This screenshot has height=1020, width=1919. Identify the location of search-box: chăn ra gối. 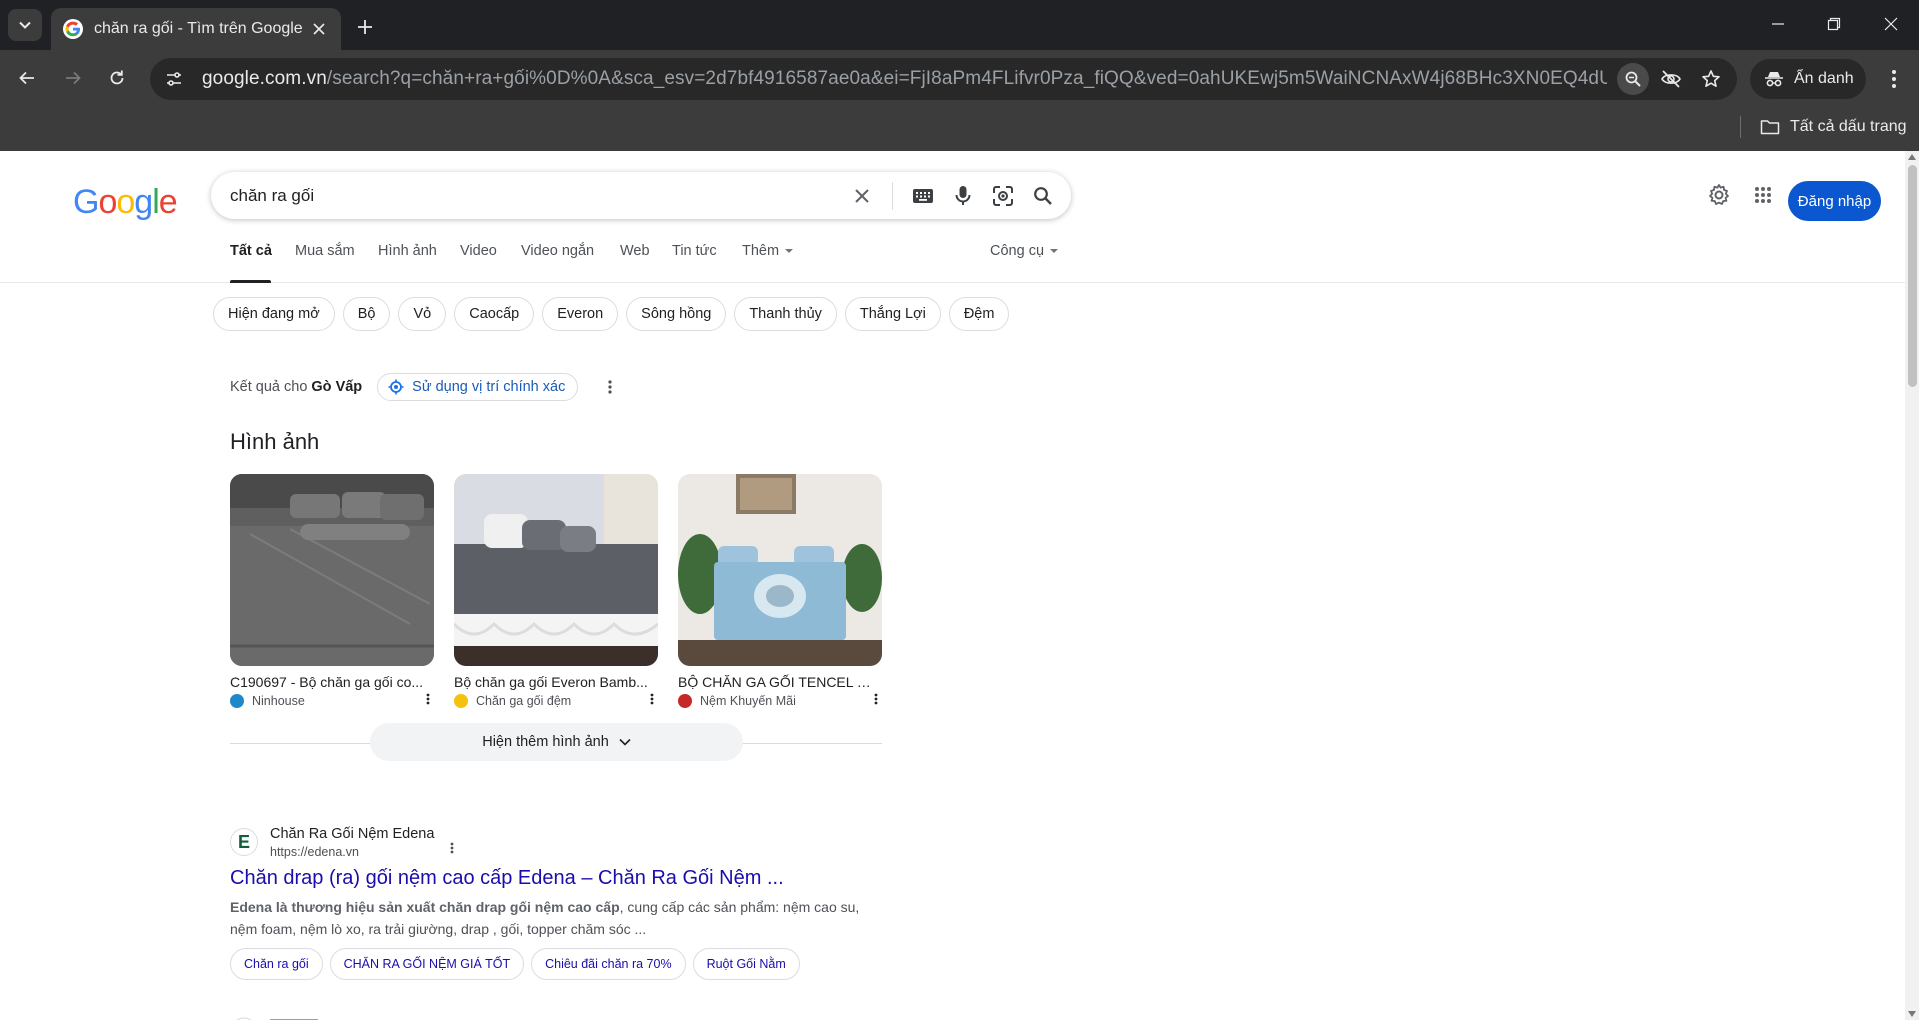
(641, 195).